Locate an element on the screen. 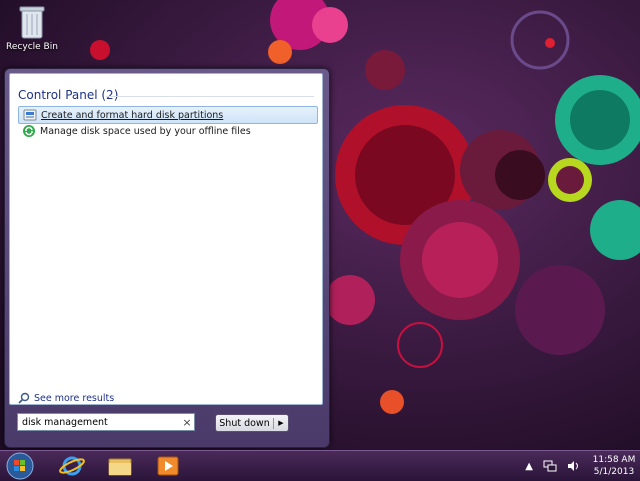  recycle-bin-label: Recycle Bin is located at coordinates (32, 47).